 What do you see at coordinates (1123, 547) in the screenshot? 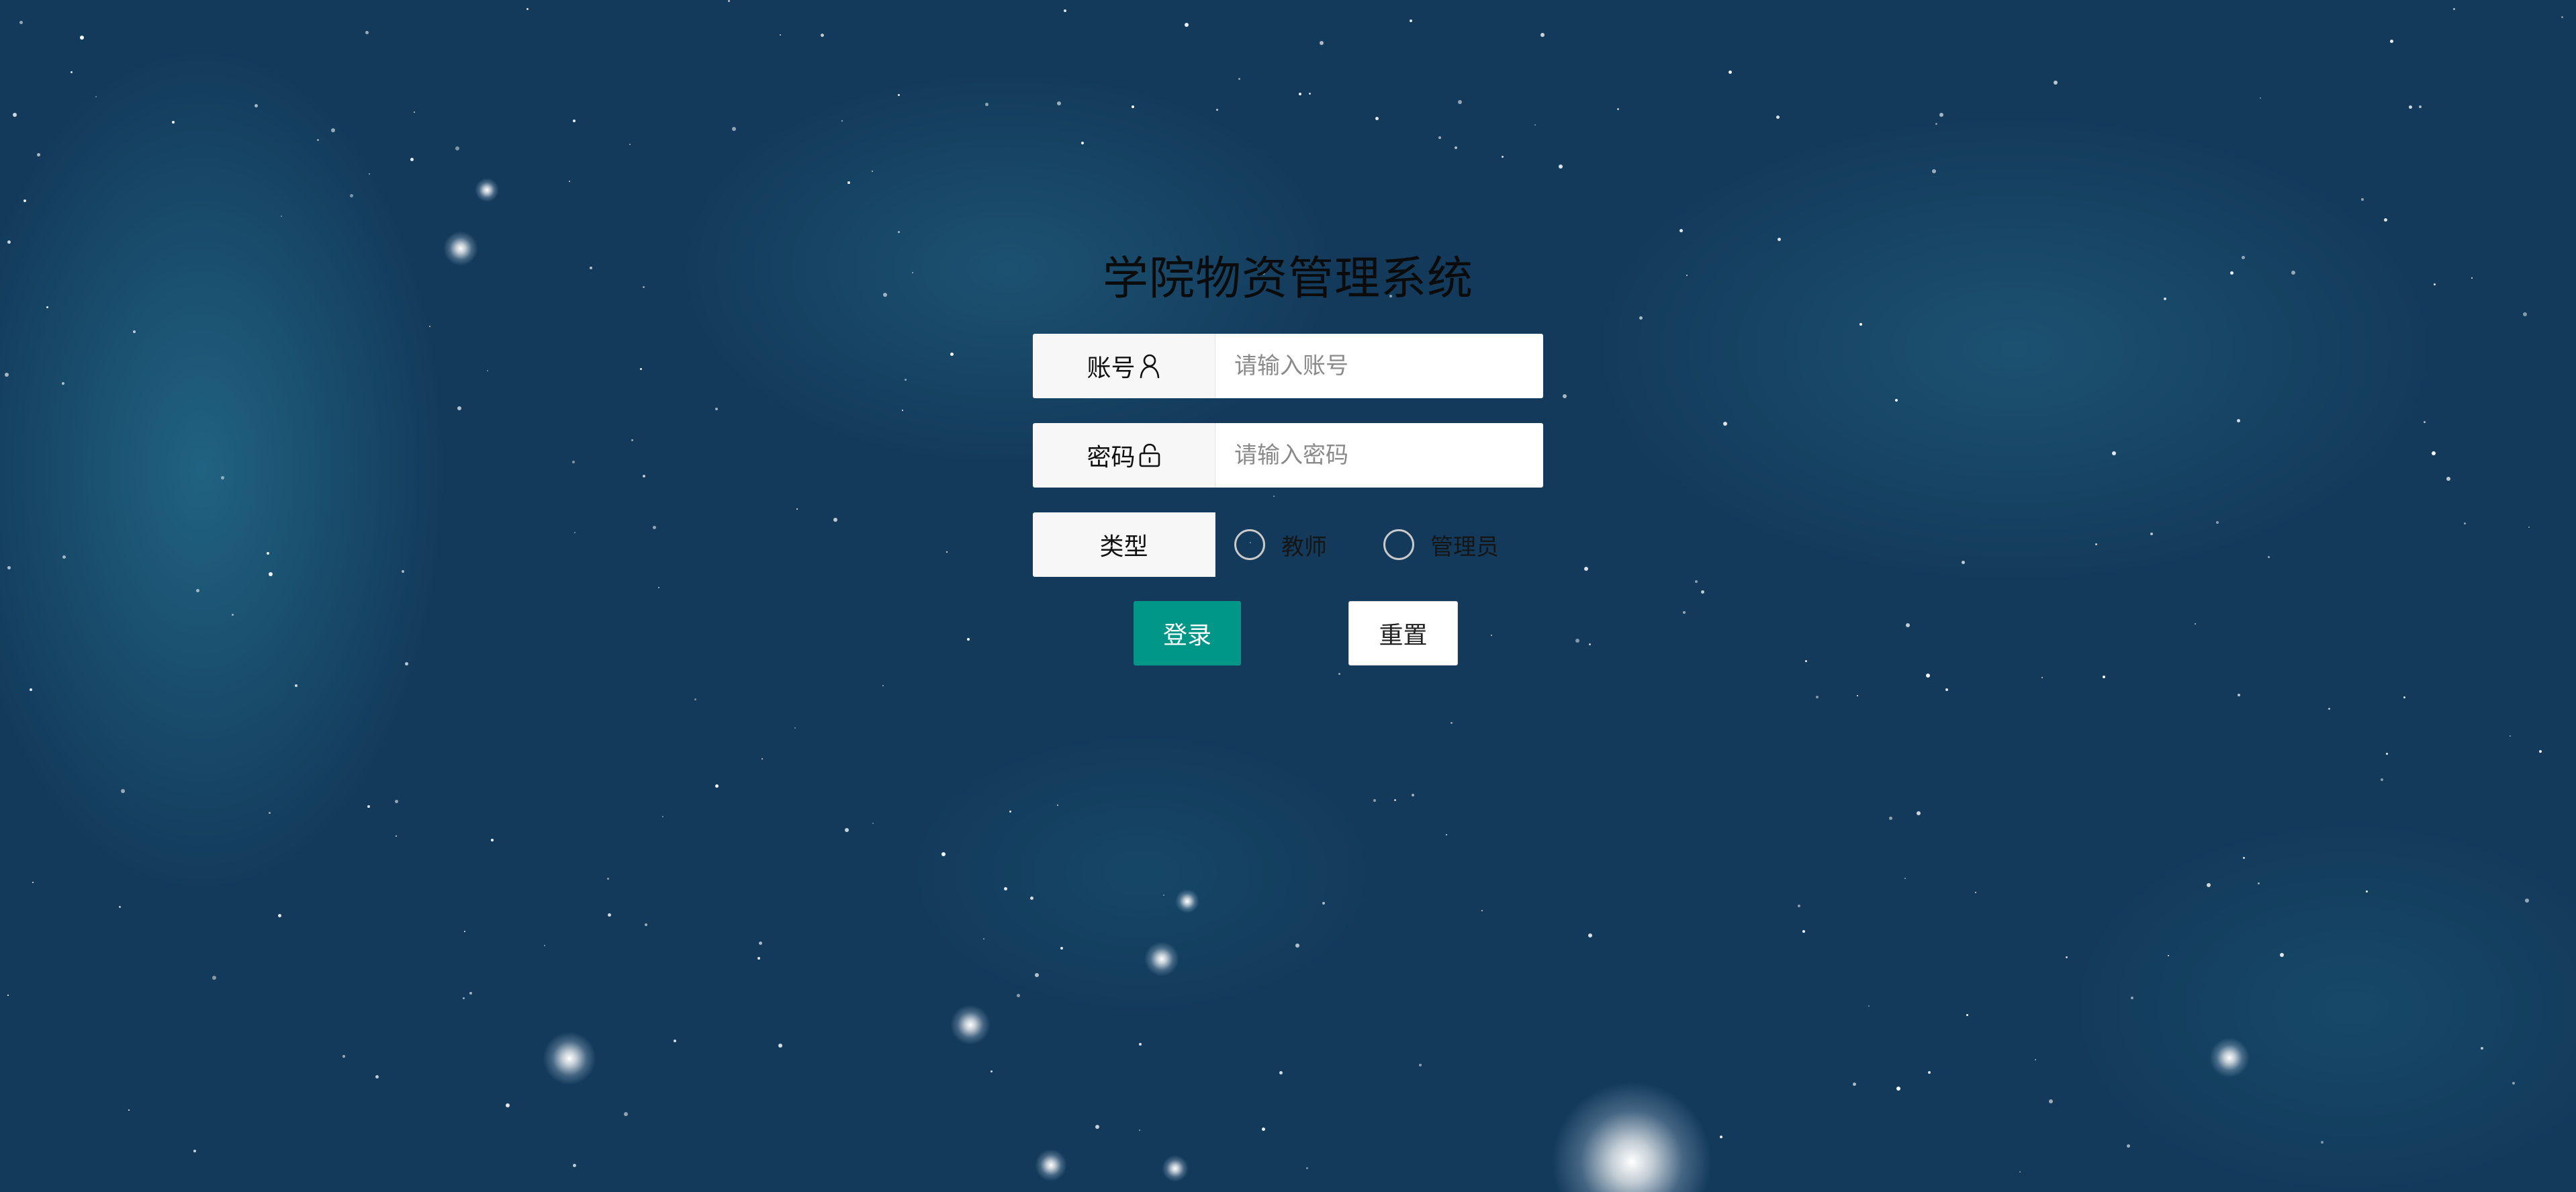
I see `type-label: 类型` at bounding box center [1123, 547].